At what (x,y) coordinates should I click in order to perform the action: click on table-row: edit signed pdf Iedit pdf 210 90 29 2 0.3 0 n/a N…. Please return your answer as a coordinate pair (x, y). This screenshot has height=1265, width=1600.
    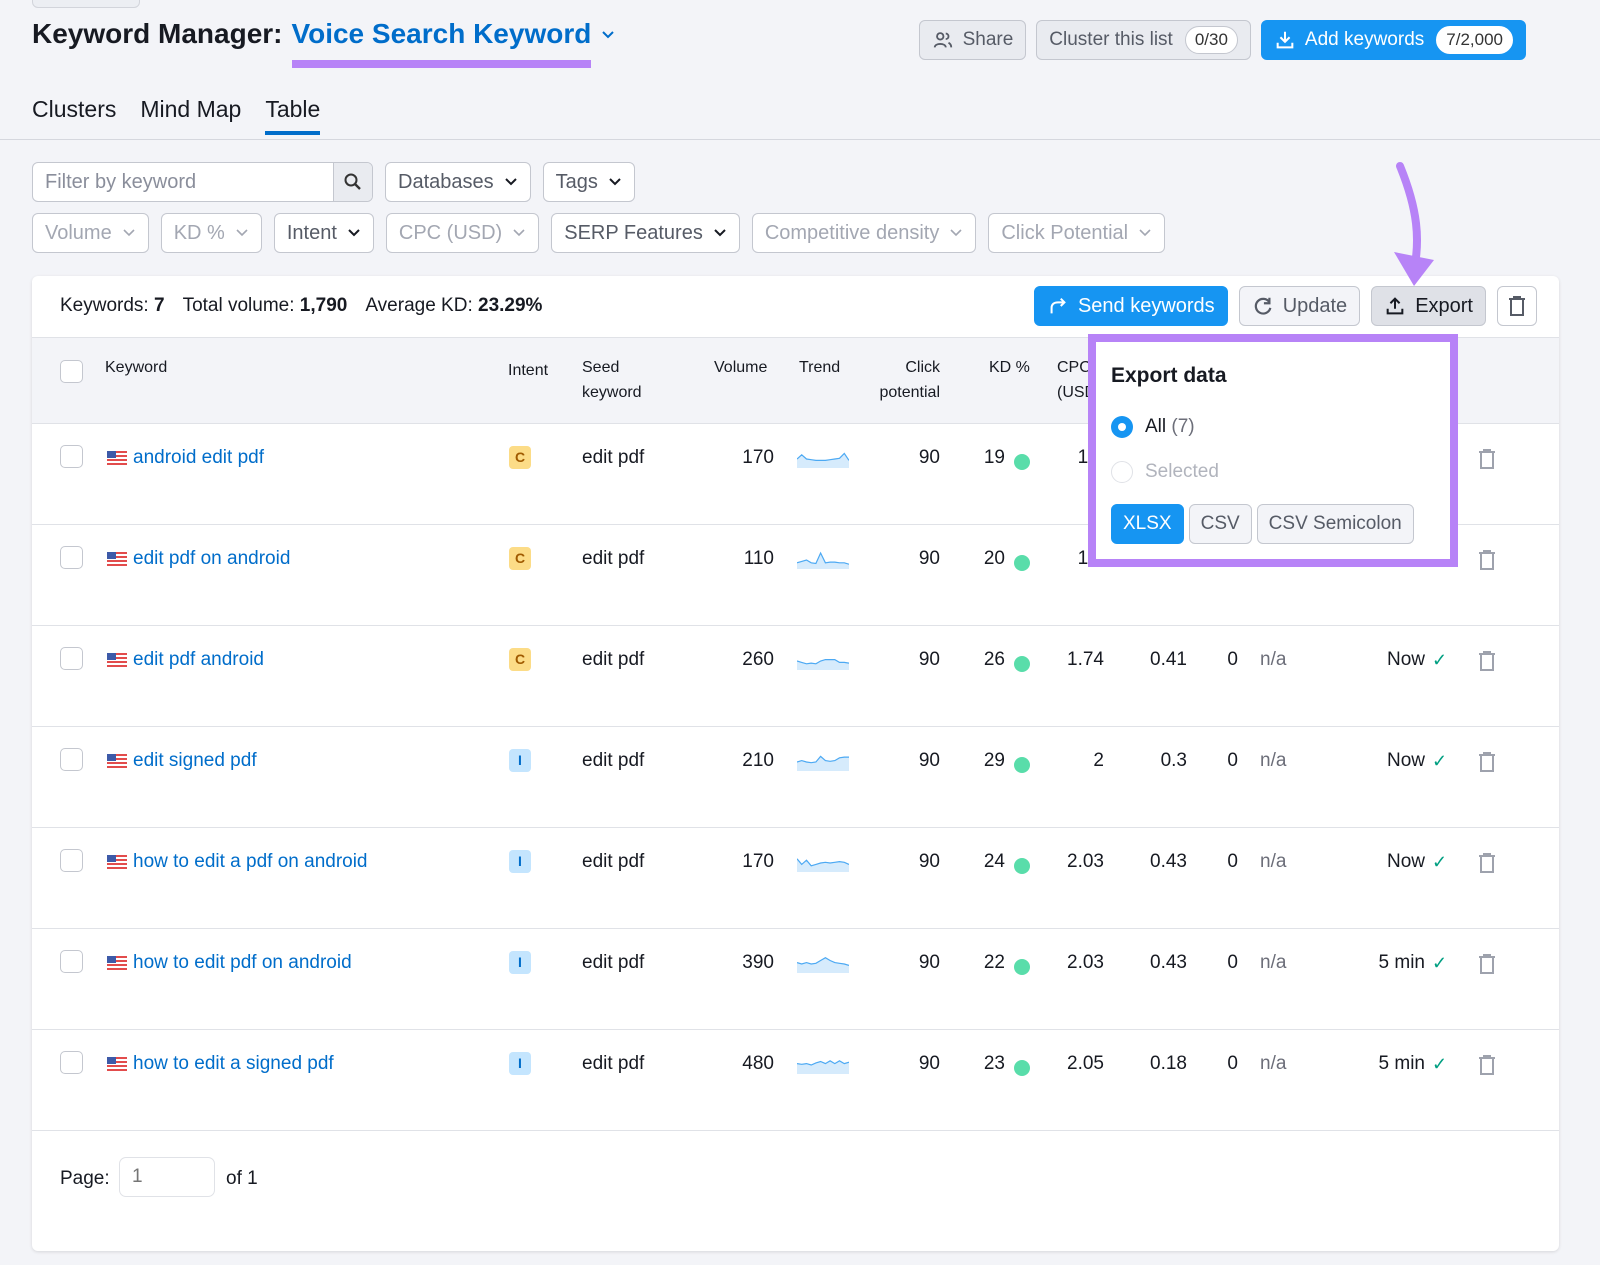
    Looking at the image, I should click on (795, 777).